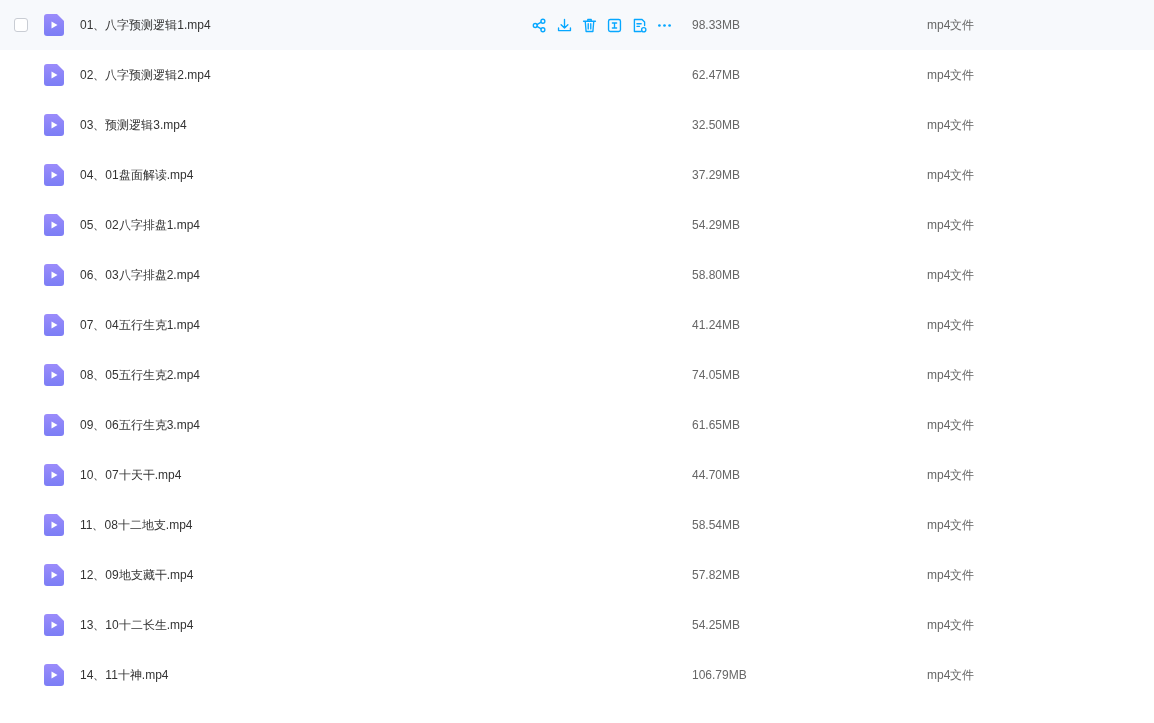  Describe the element at coordinates (716, 125) in the screenshot. I see `file-size: 32.50MB` at that location.